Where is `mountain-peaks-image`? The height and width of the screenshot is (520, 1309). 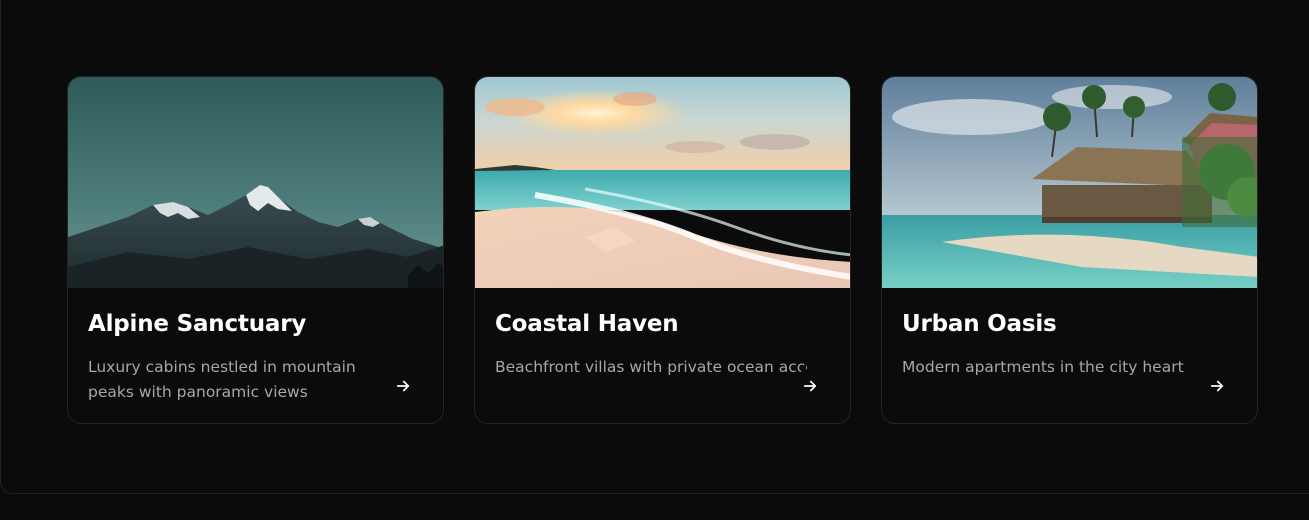 mountain-peaks-image is located at coordinates (255, 182).